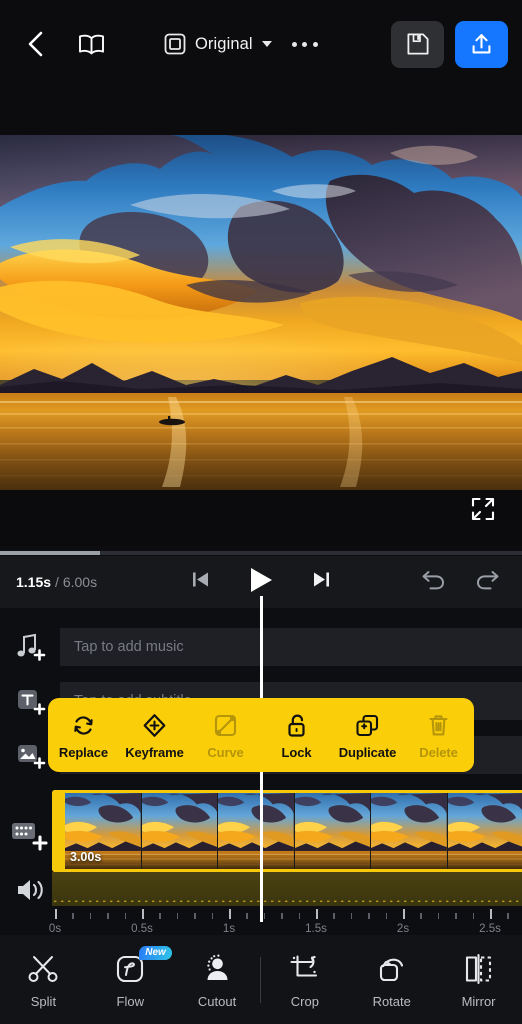 The width and height of the screenshot is (522, 1024). What do you see at coordinates (55, 929) in the screenshot?
I see `ruler-label: 0s` at bounding box center [55, 929].